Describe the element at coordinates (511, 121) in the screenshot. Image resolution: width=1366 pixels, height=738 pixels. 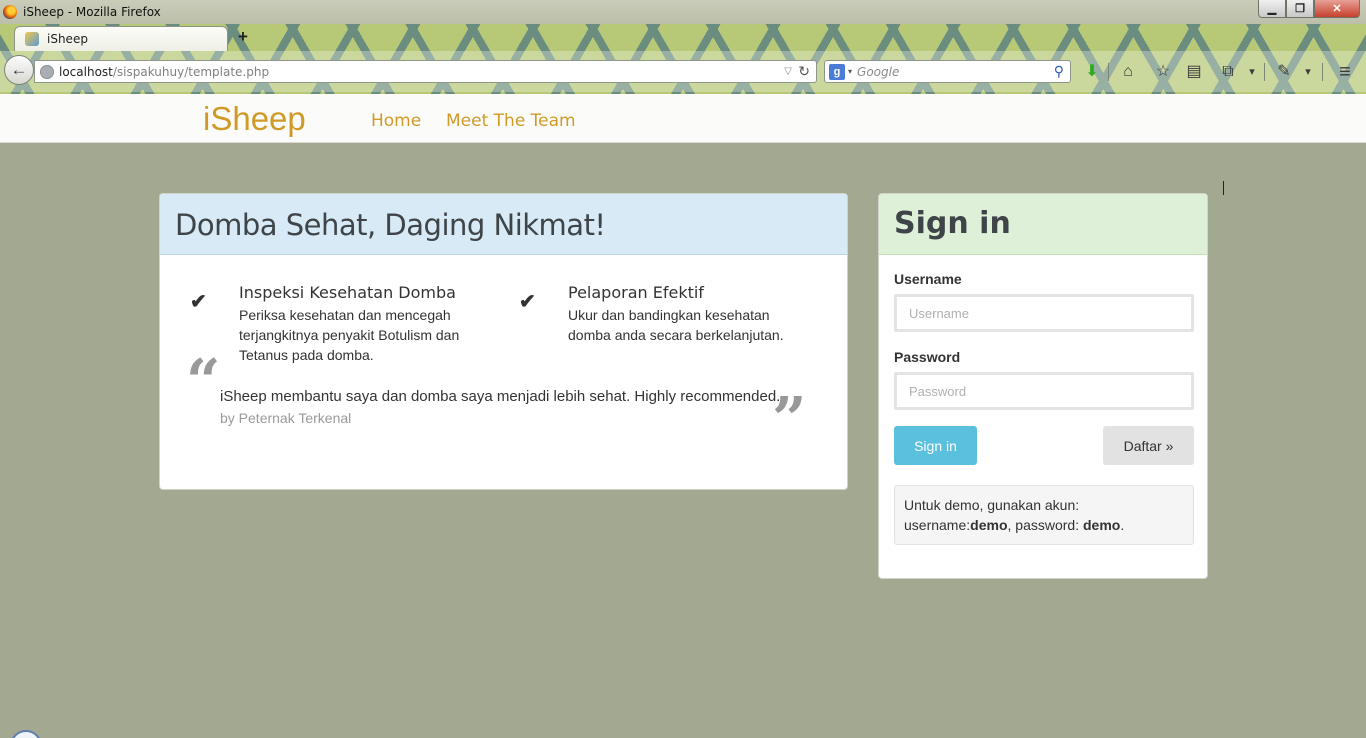
I see `nav-meet-team-link: Meet The Team` at that location.